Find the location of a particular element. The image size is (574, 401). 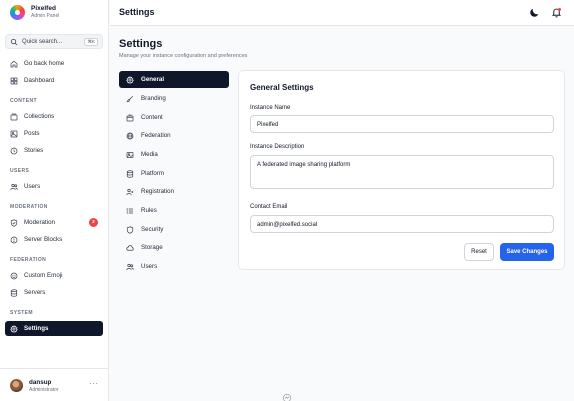

section-content-title: CONTENT is located at coordinates (23, 101).